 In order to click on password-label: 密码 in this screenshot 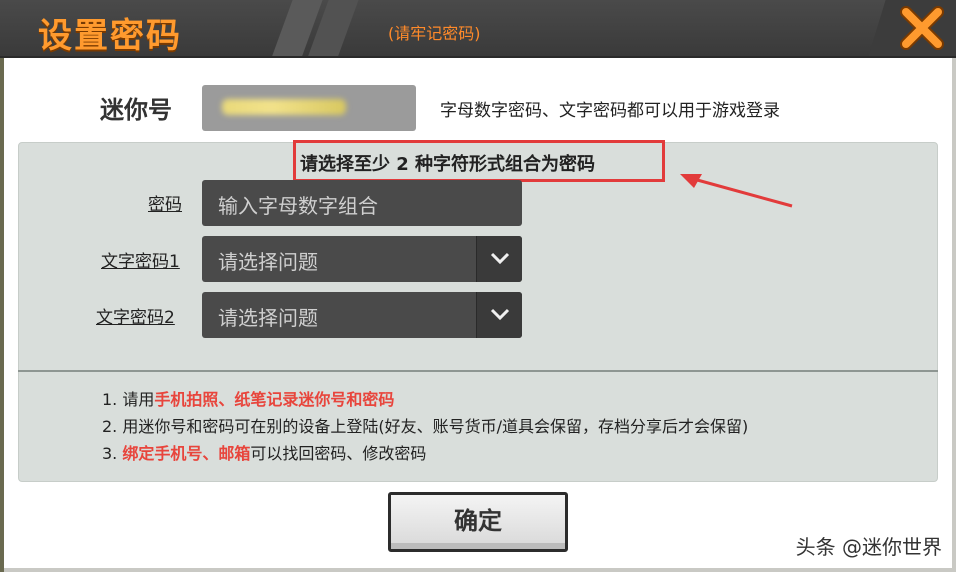, I will do `click(165, 205)`.